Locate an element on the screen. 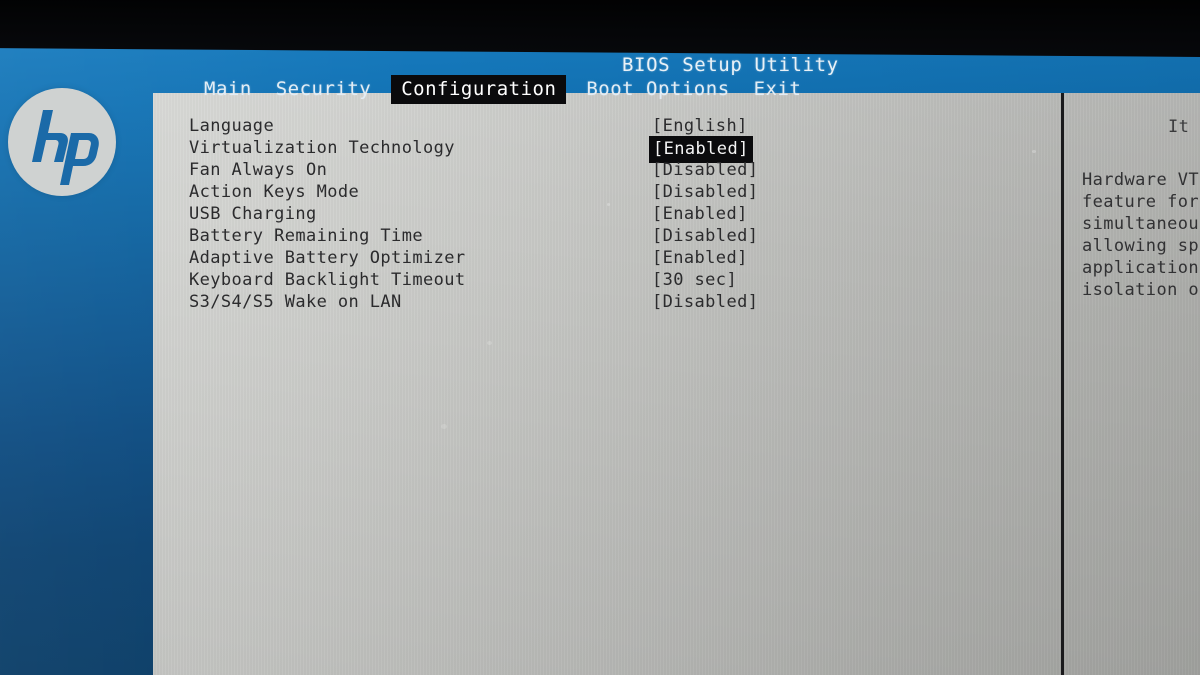  panel-divider is located at coordinates (1062, 384).